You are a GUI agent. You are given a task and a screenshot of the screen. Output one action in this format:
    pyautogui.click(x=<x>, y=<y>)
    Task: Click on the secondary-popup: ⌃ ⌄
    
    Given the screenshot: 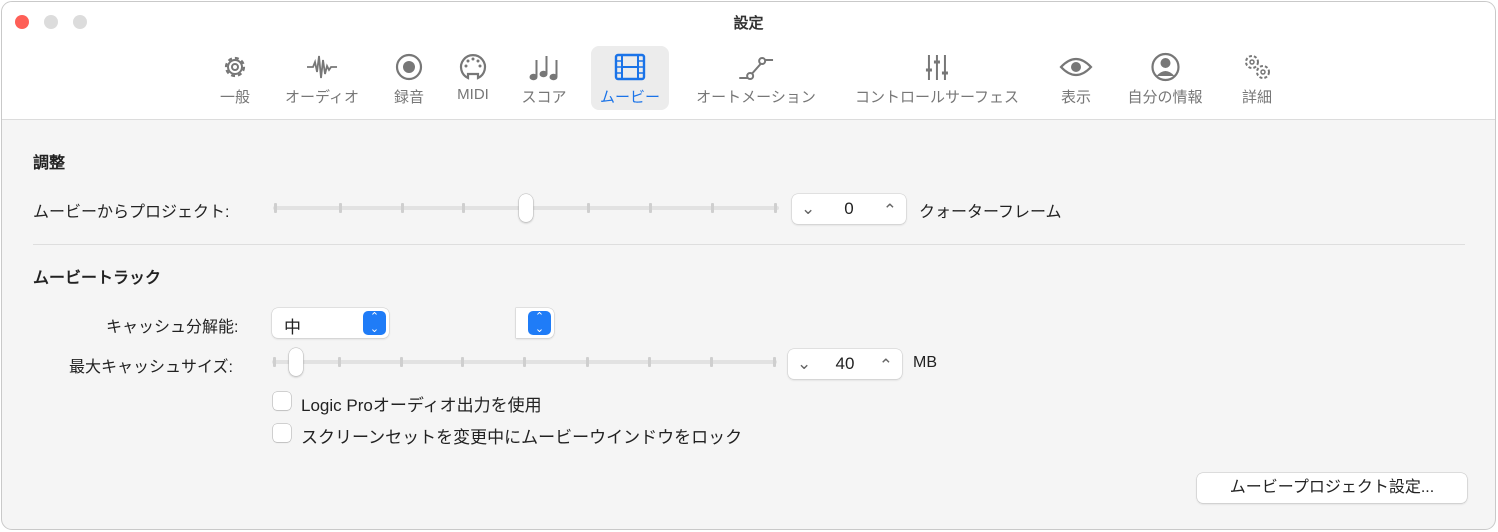 What is the action you would take?
    pyautogui.click(x=535, y=323)
    